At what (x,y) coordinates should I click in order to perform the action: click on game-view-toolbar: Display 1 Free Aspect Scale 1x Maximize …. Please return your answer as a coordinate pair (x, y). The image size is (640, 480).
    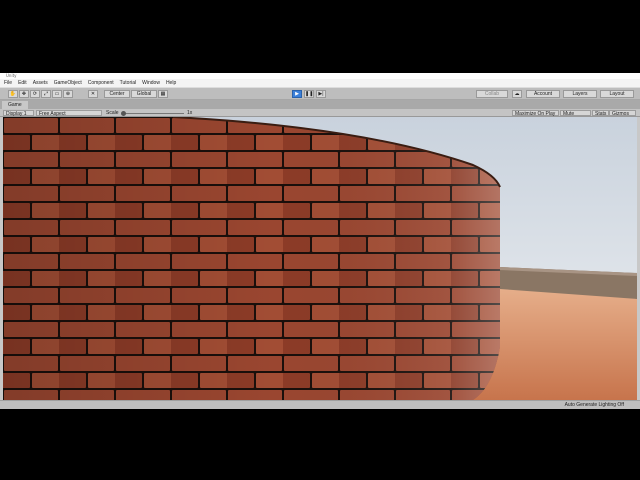
    Looking at the image, I should click on (320, 116).